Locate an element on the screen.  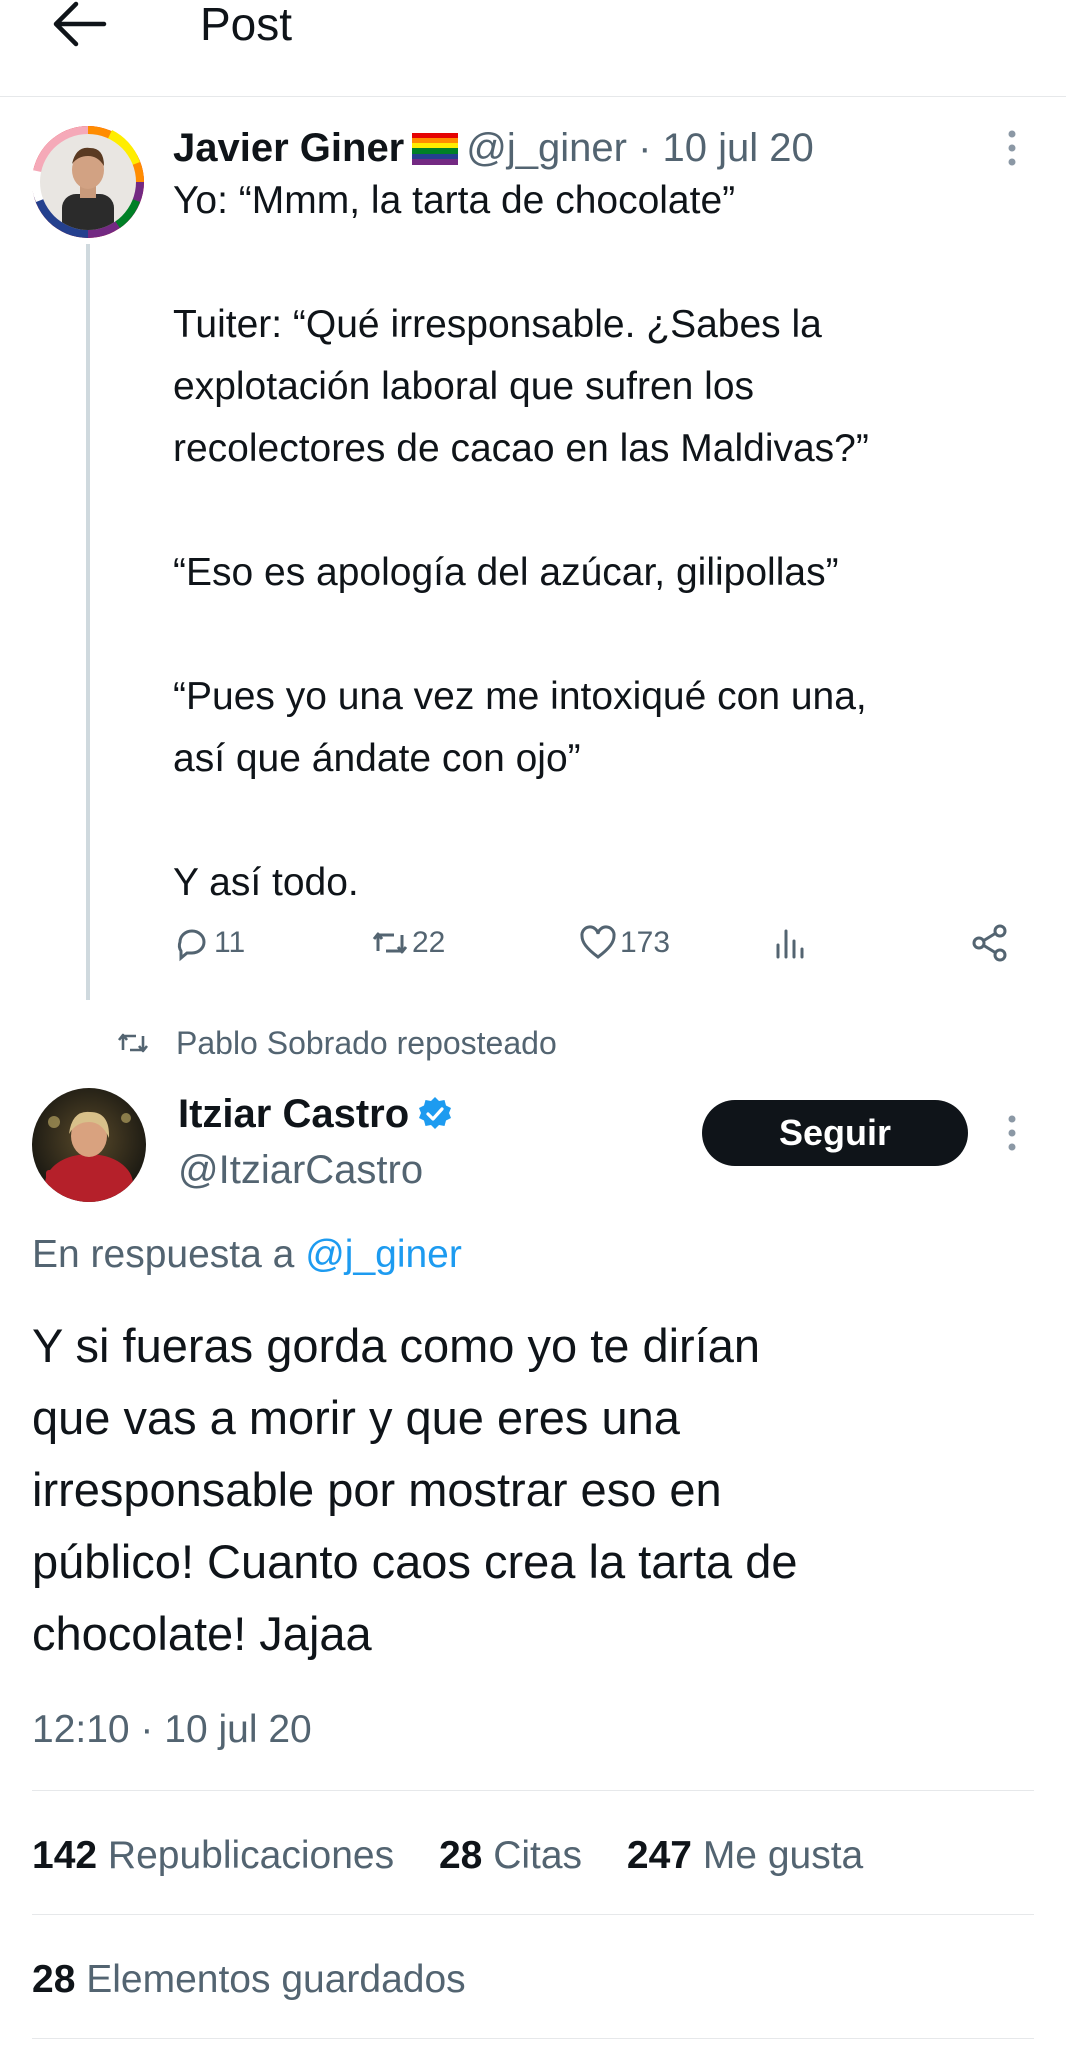
reply-line: que vas a morir y que eres una is located at coordinates (356, 1417).